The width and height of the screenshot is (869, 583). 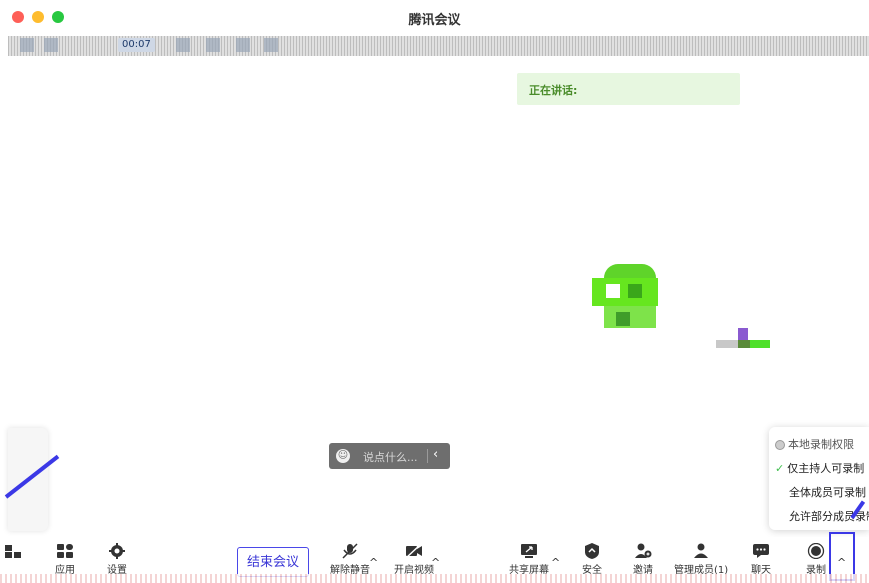 I want to click on invite-icon, so click(x=643, y=550).